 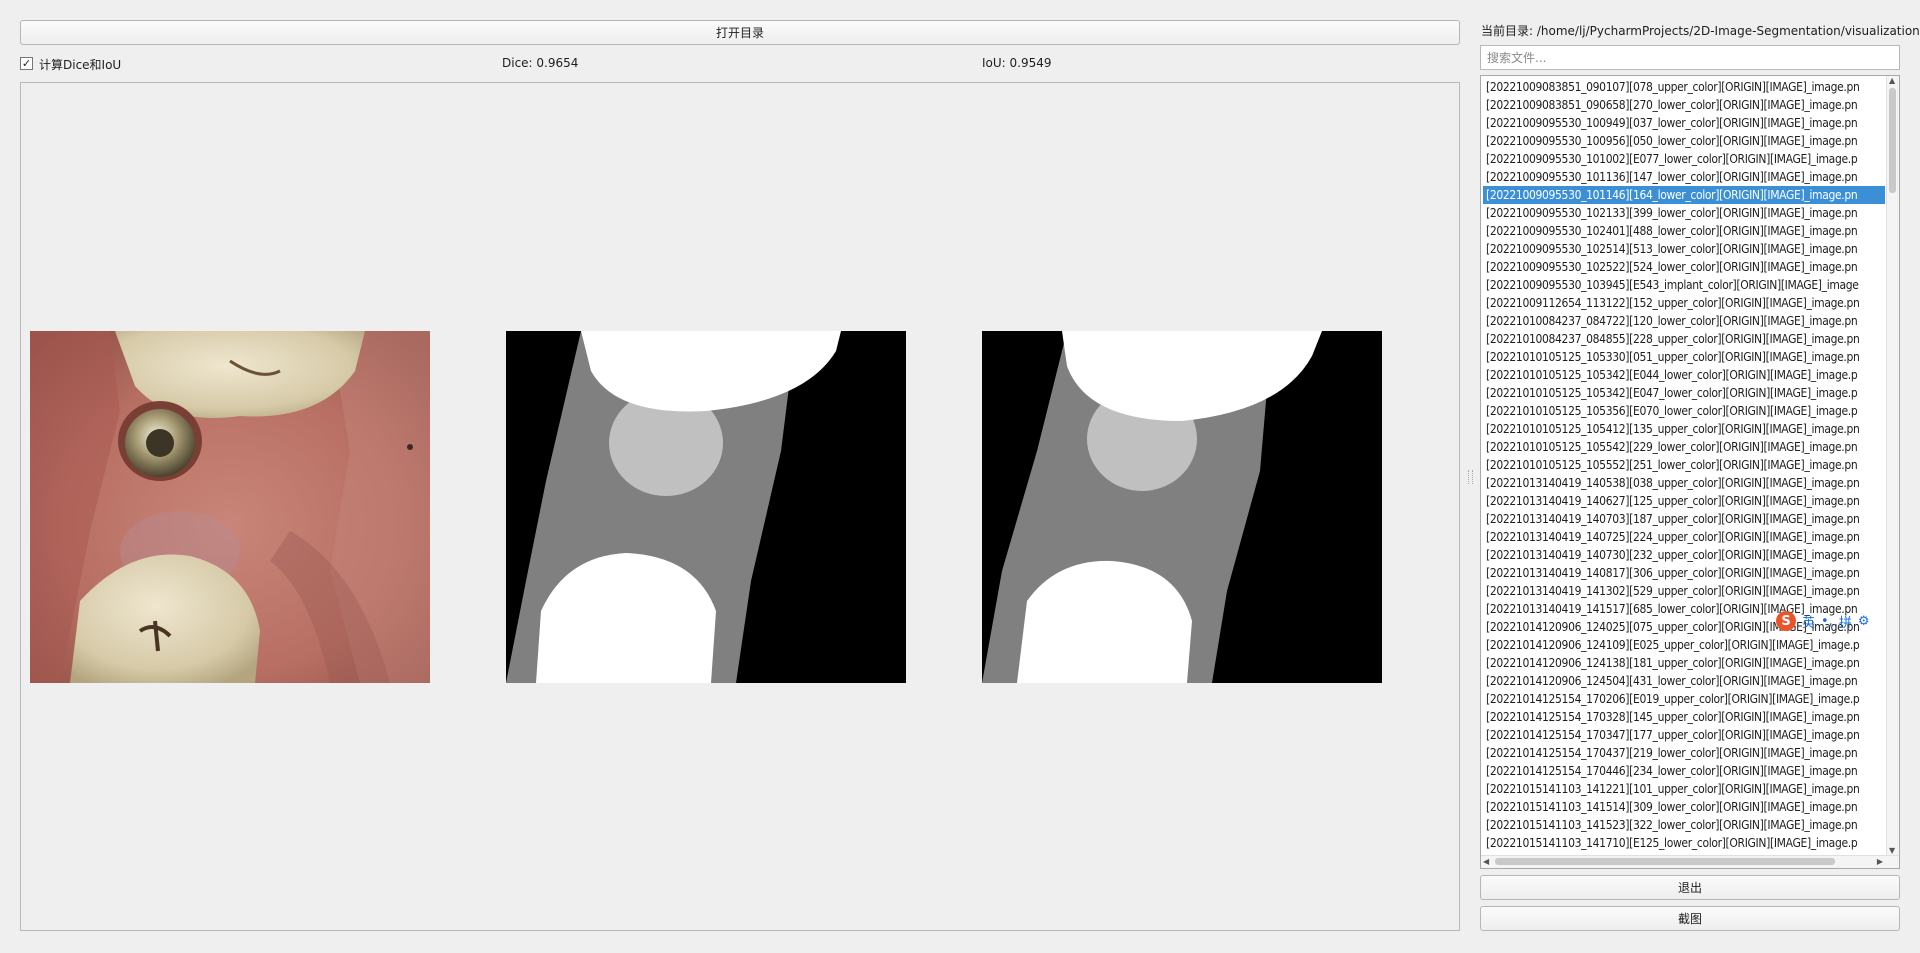 What do you see at coordinates (1690, 918) in the screenshot?
I see `screenshot-button: 截图` at bounding box center [1690, 918].